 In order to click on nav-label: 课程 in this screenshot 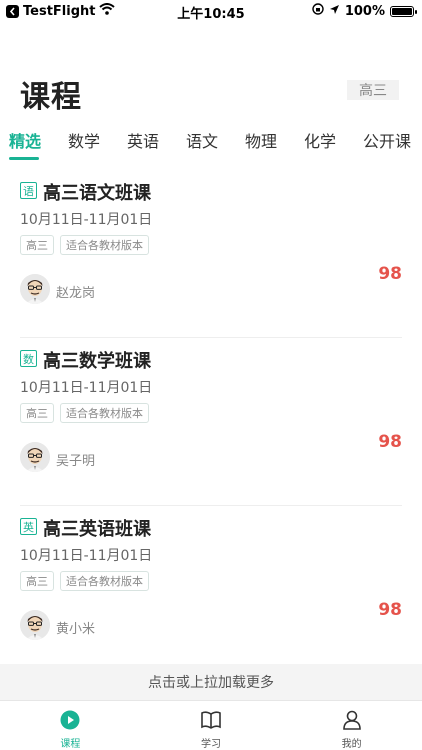, I will do `click(70, 744)`.